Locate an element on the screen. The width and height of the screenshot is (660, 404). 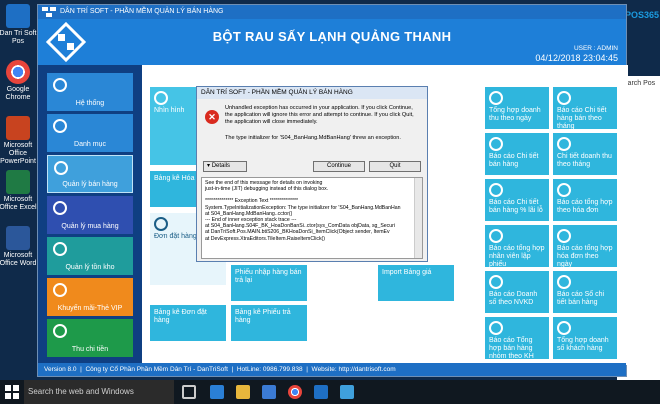
dialog-title: DÂN TRÍ SOFT - PHẦN MỀM QUẢN LÝ BÁN HÀNG is located at coordinates (312, 93).